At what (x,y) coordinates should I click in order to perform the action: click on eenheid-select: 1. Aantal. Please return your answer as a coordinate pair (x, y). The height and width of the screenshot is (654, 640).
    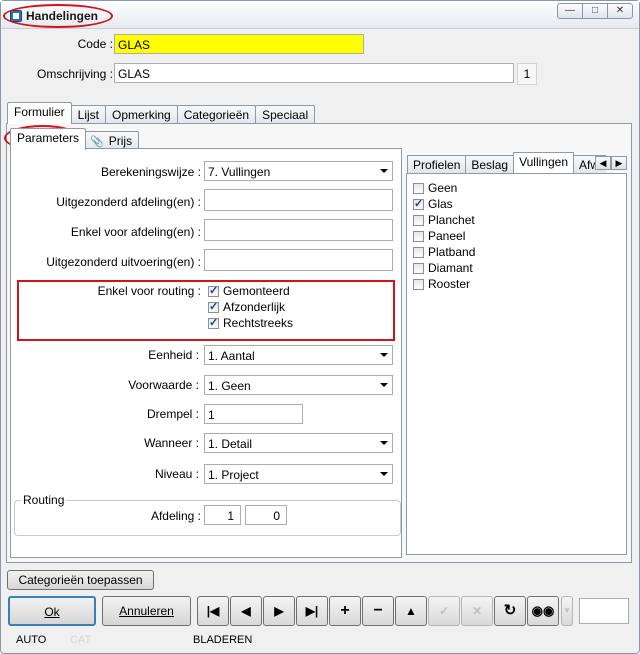
    Looking at the image, I should click on (298, 355).